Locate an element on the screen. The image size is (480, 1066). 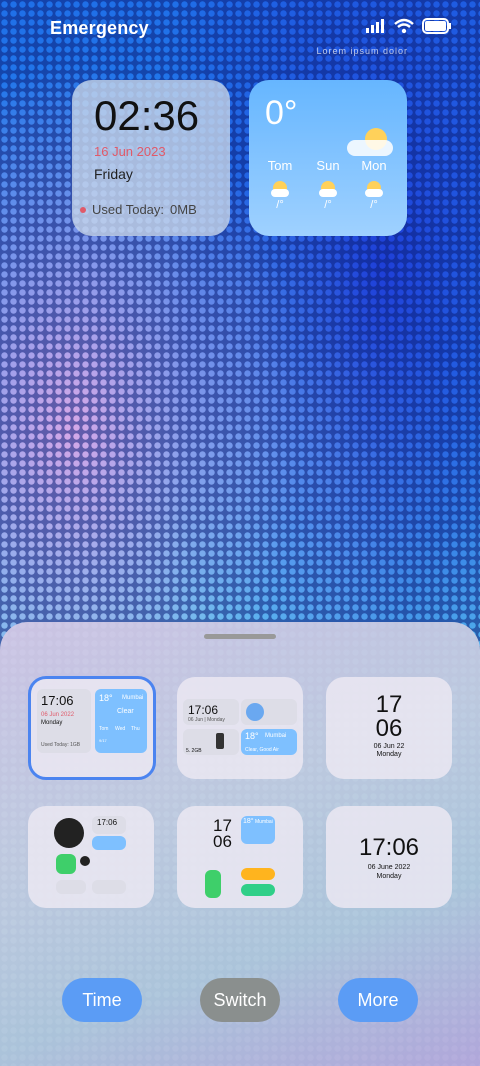
status-icons is located at coordinates (409, 26).